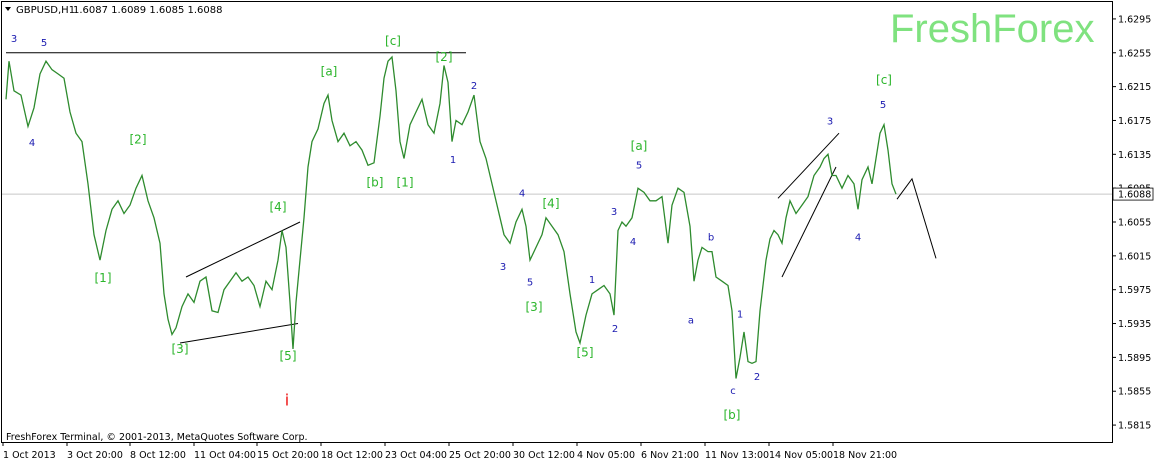 This screenshot has width=1154, height=463. I want to click on watermark-logo: FreshForex, so click(992, 29).